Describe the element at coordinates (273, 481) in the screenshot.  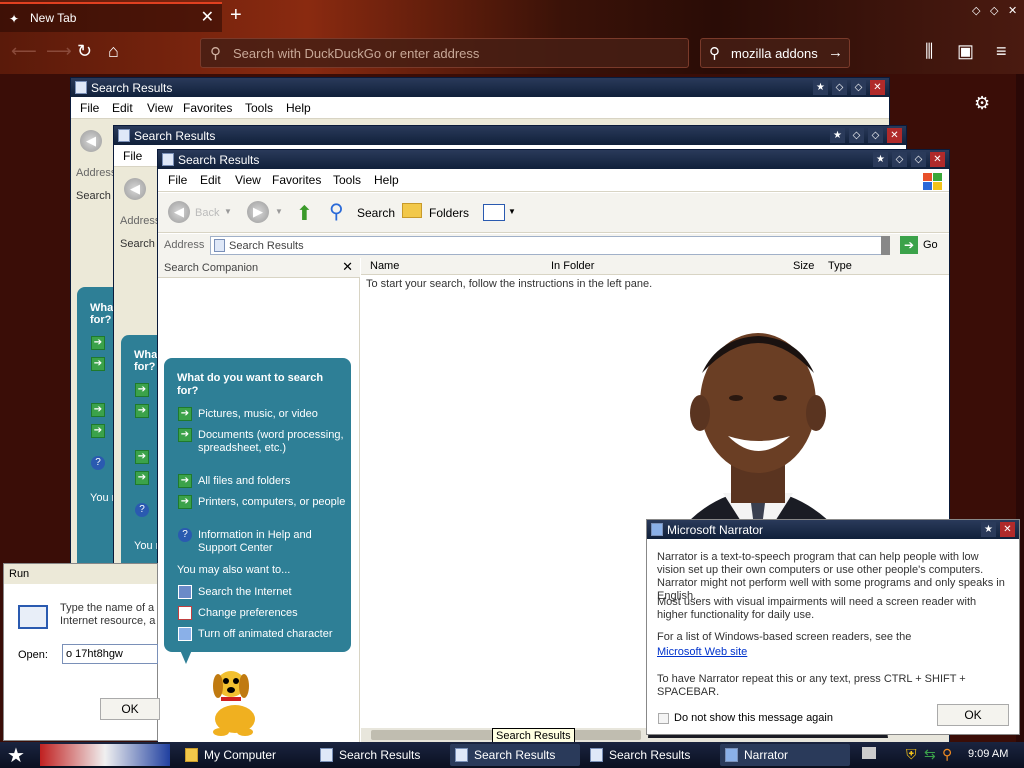
I see `option-all-files: All files and folders` at that location.